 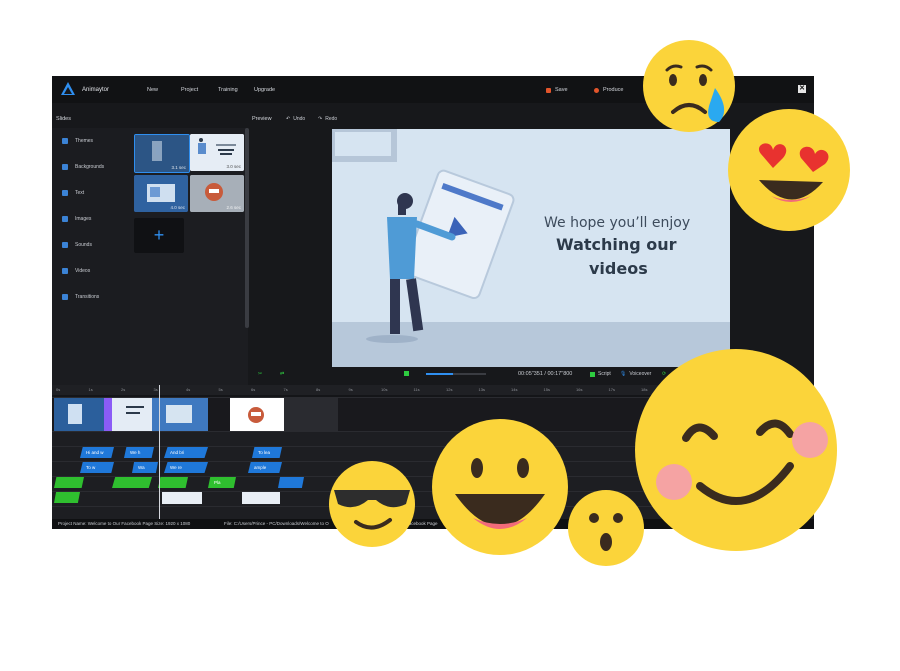 I want to click on videos-icon, so click(x=65, y=271).